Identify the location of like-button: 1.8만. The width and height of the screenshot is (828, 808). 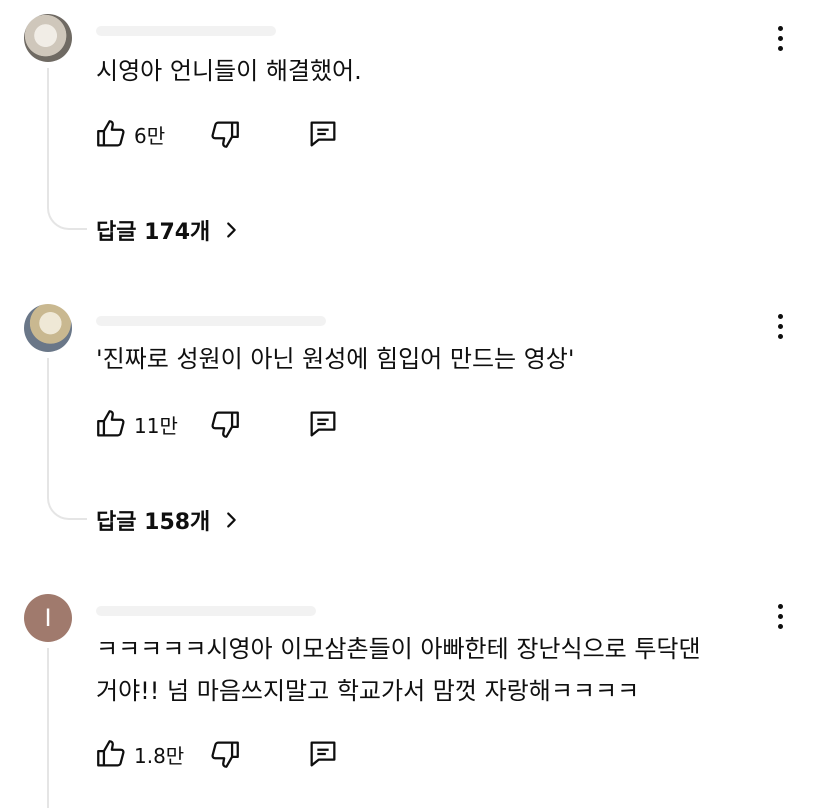
(139, 754).